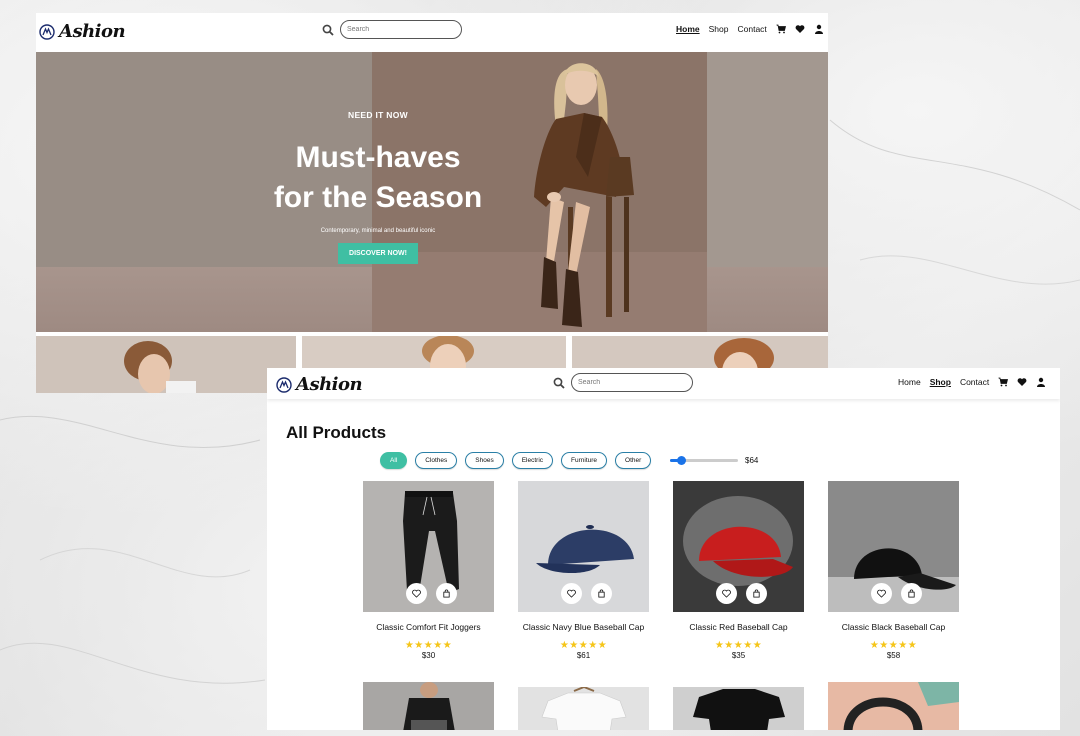  I want to click on product-image-black-tee, so click(738, 708).